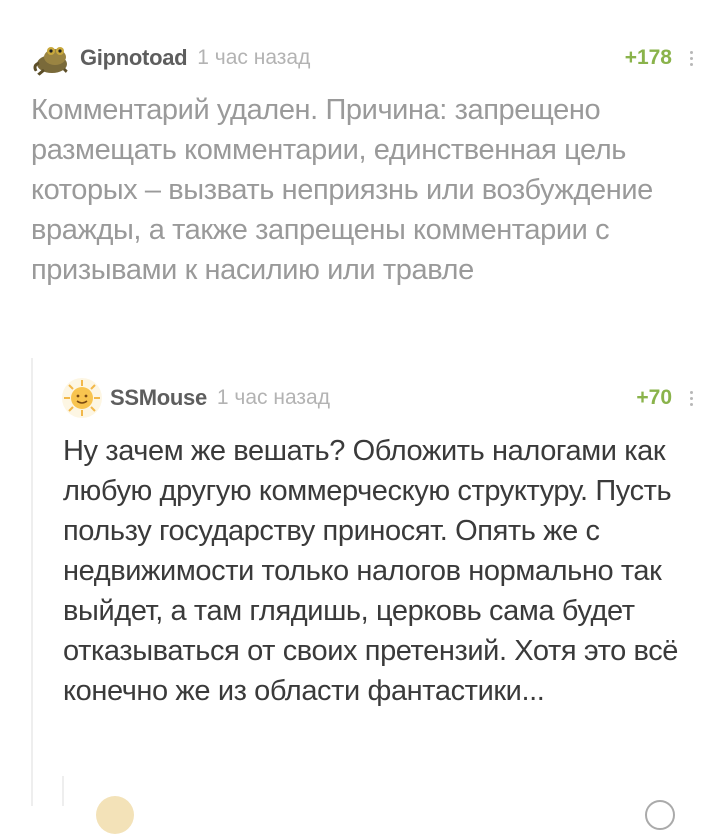 The width and height of the screenshot is (720, 834). Describe the element at coordinates (654, 397) in the screenshot. I see `comment-rating: +70` at that location.